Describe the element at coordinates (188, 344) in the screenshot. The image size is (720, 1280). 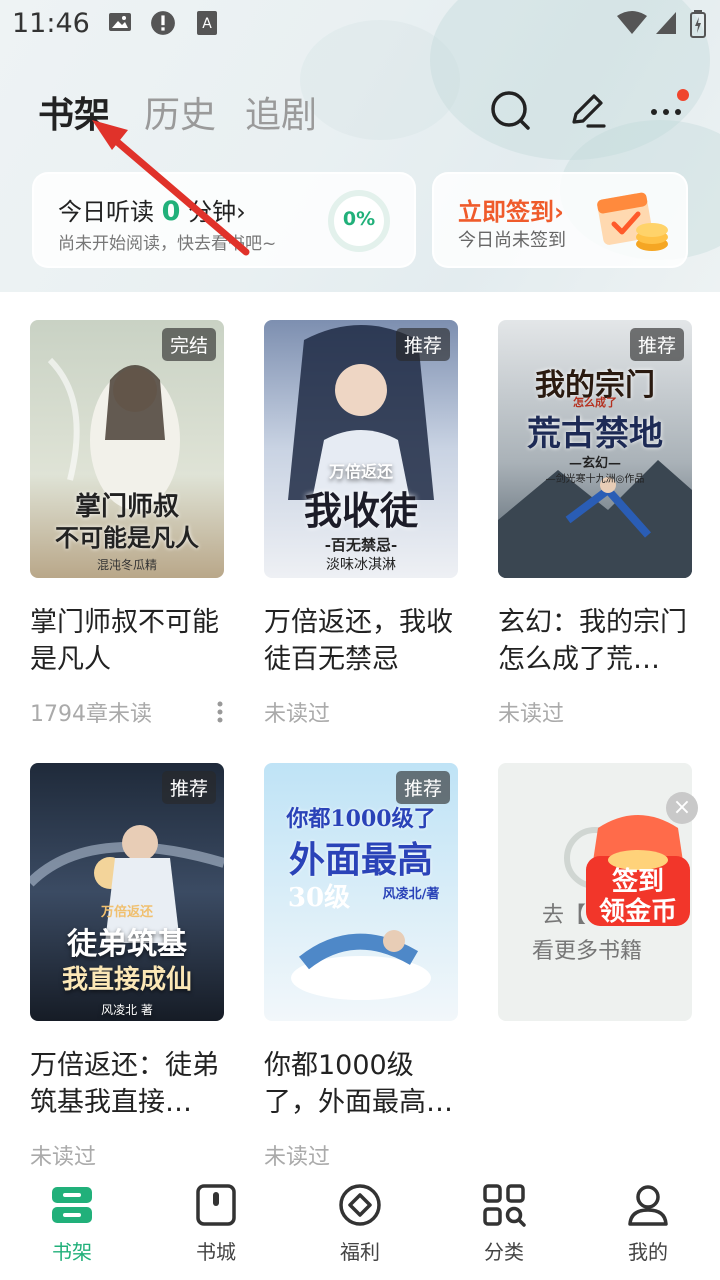
I see `book-badge: 完结` at that location.